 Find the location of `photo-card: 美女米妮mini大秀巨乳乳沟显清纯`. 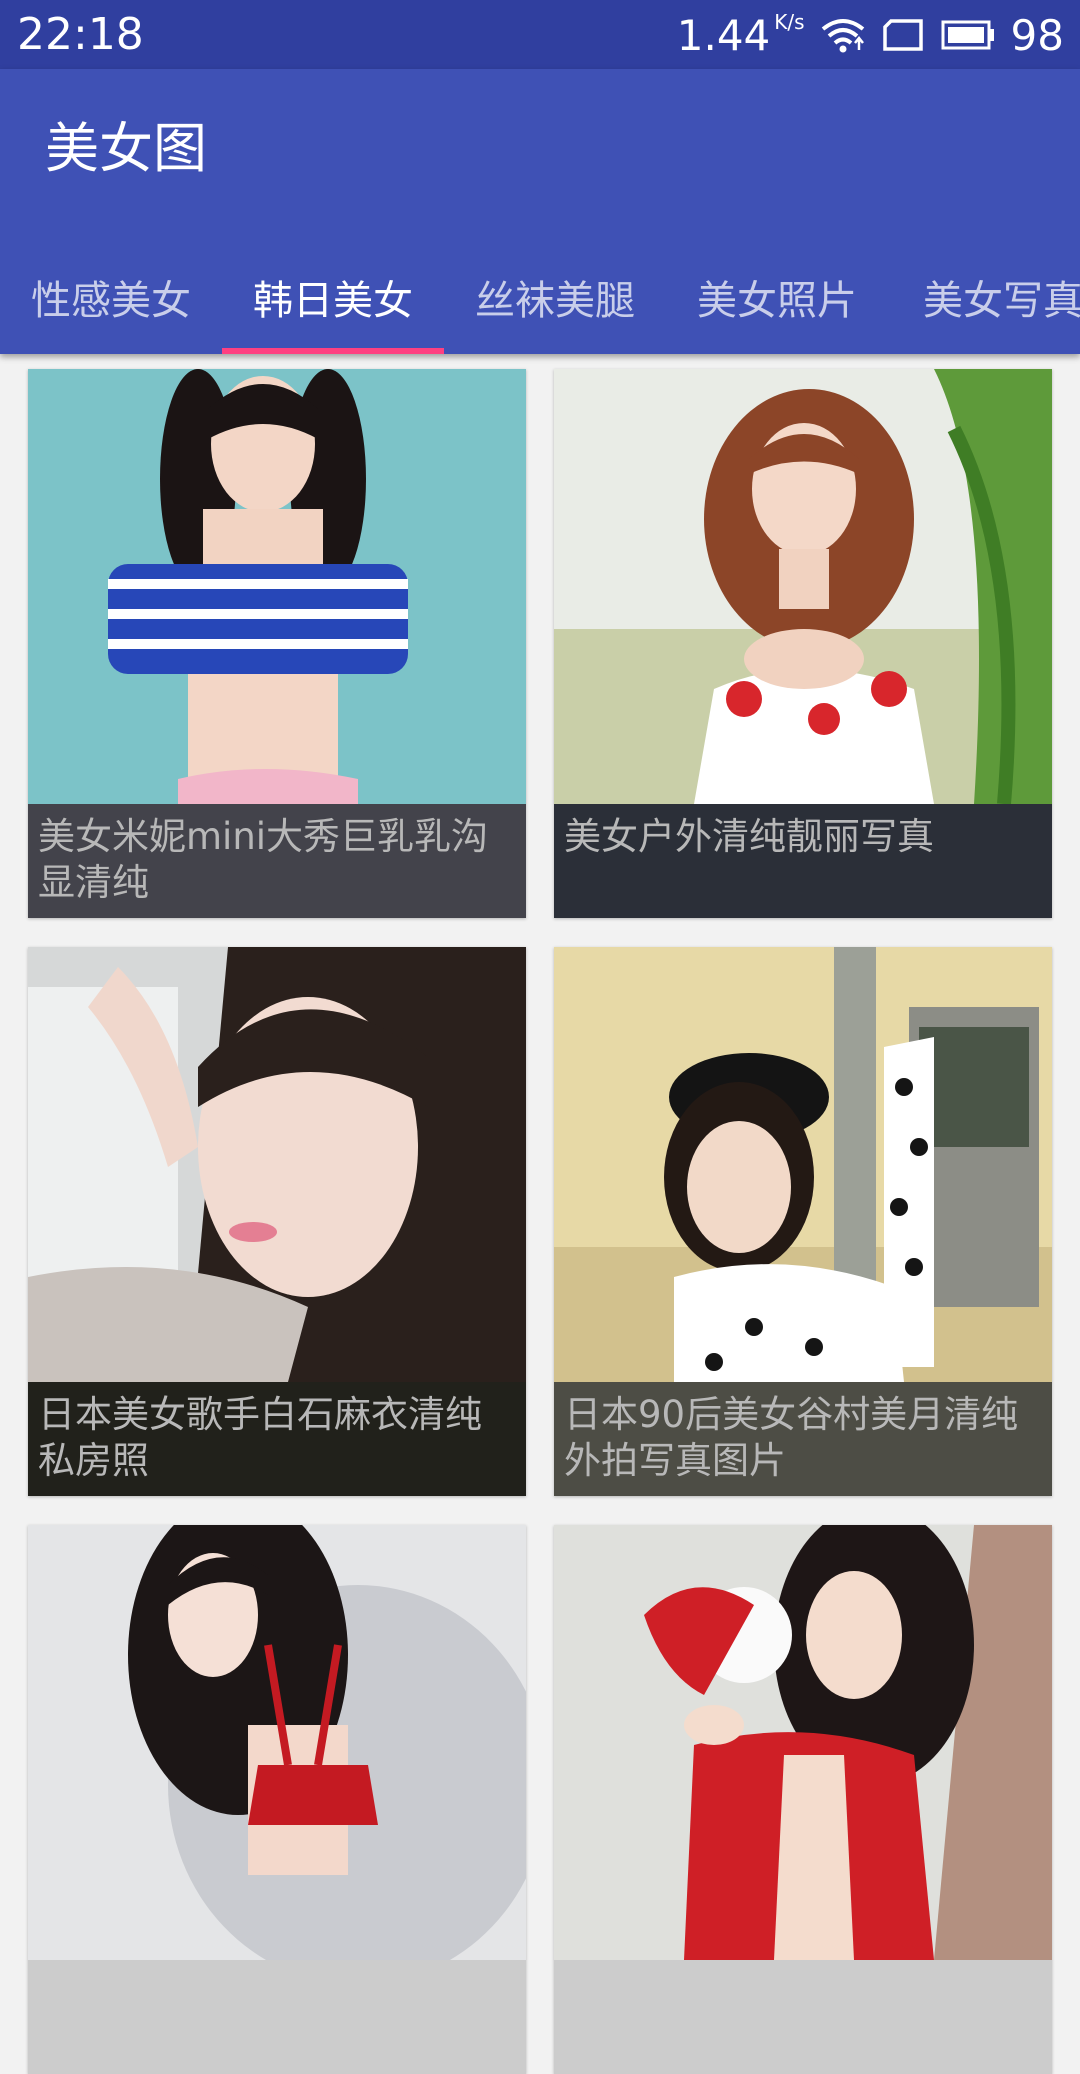

photo-card: 美女米妮mini大秀巨乳乳沟显清纯 is located at coordinates (277, 643).